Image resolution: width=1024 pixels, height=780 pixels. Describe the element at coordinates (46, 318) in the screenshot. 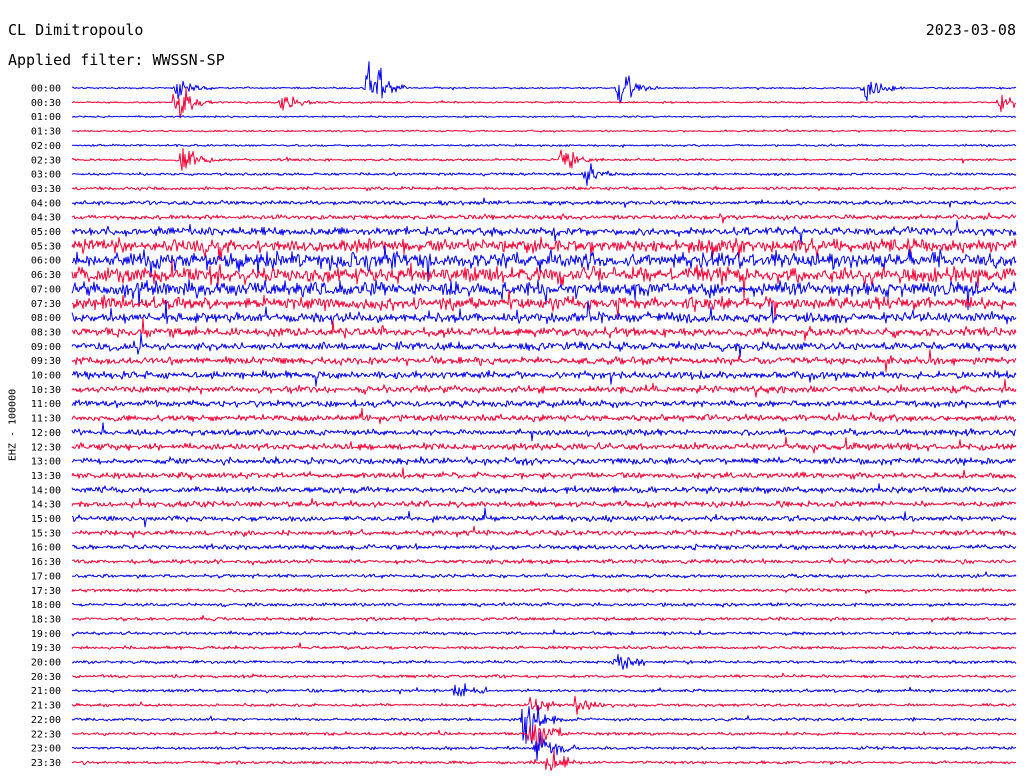

I see `time-label-0800: 08:00` at that location.